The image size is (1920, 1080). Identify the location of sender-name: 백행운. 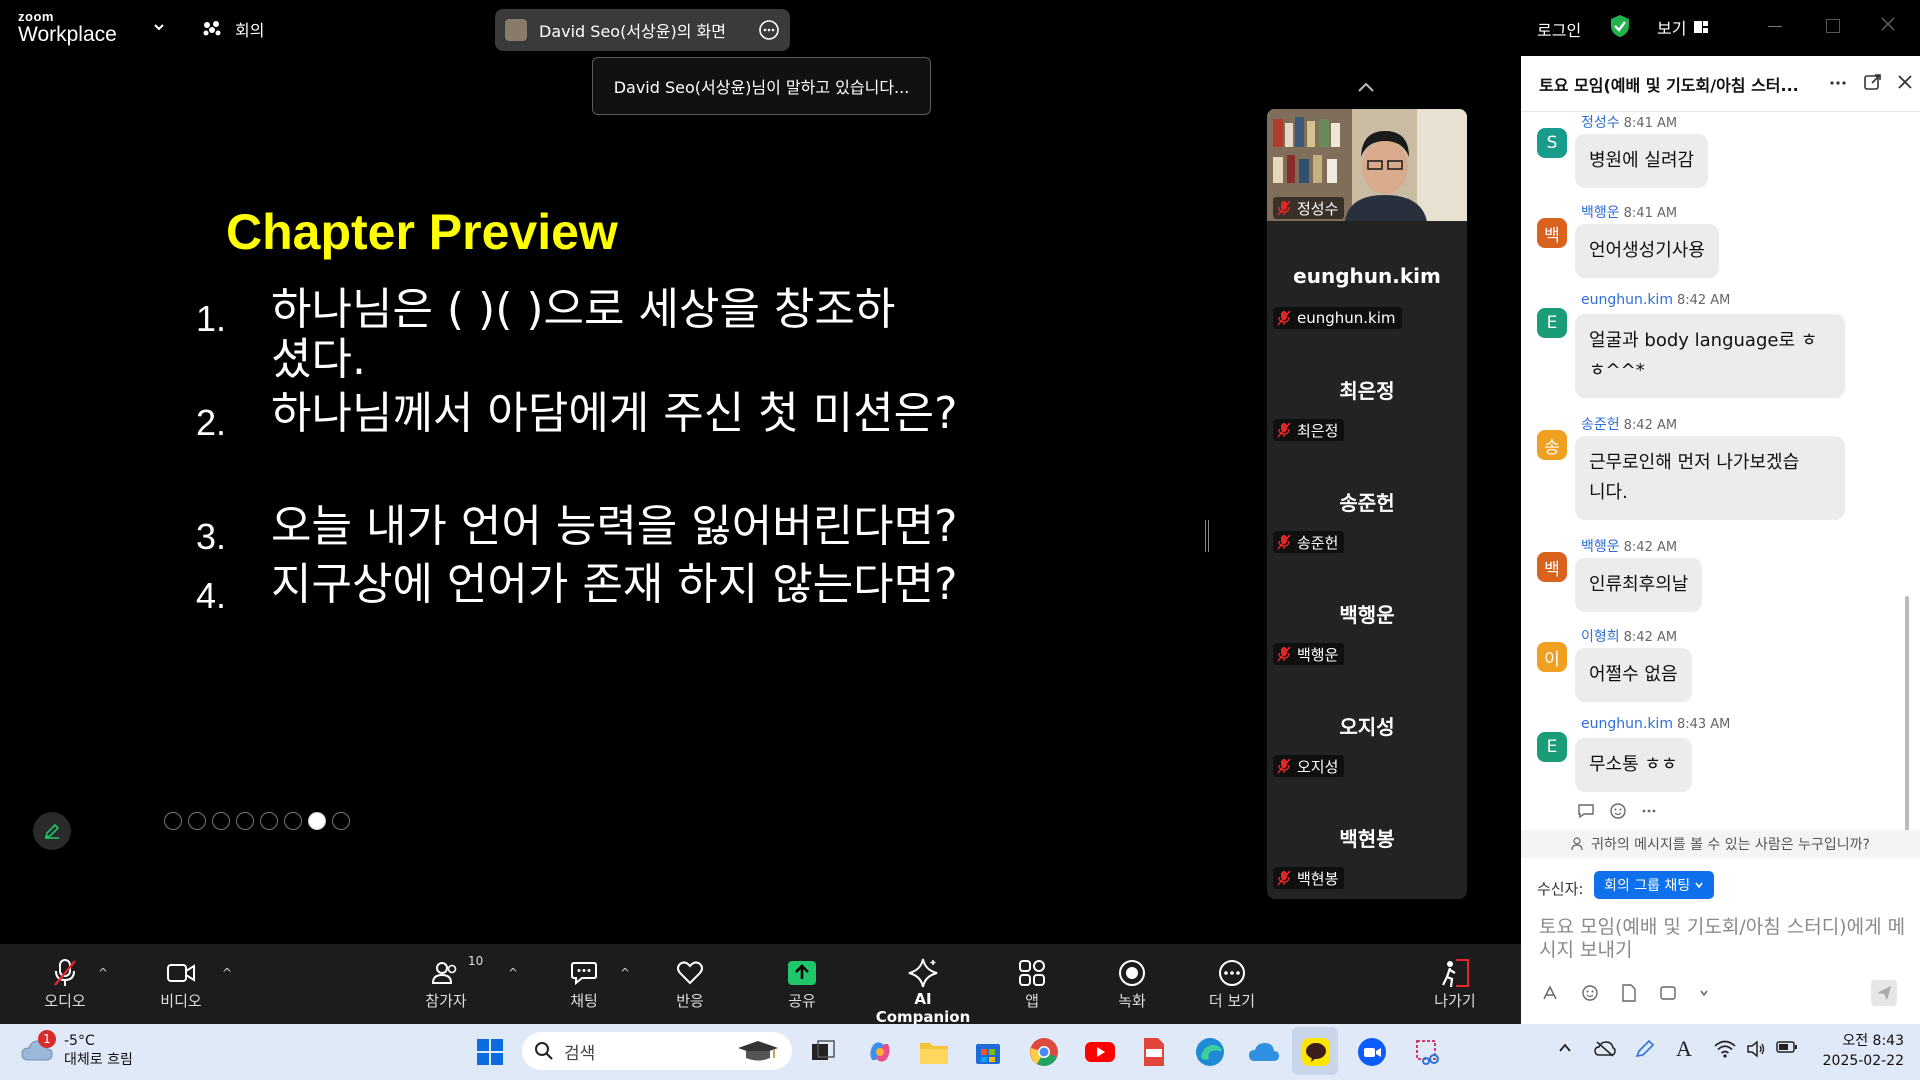
(1600, 213).